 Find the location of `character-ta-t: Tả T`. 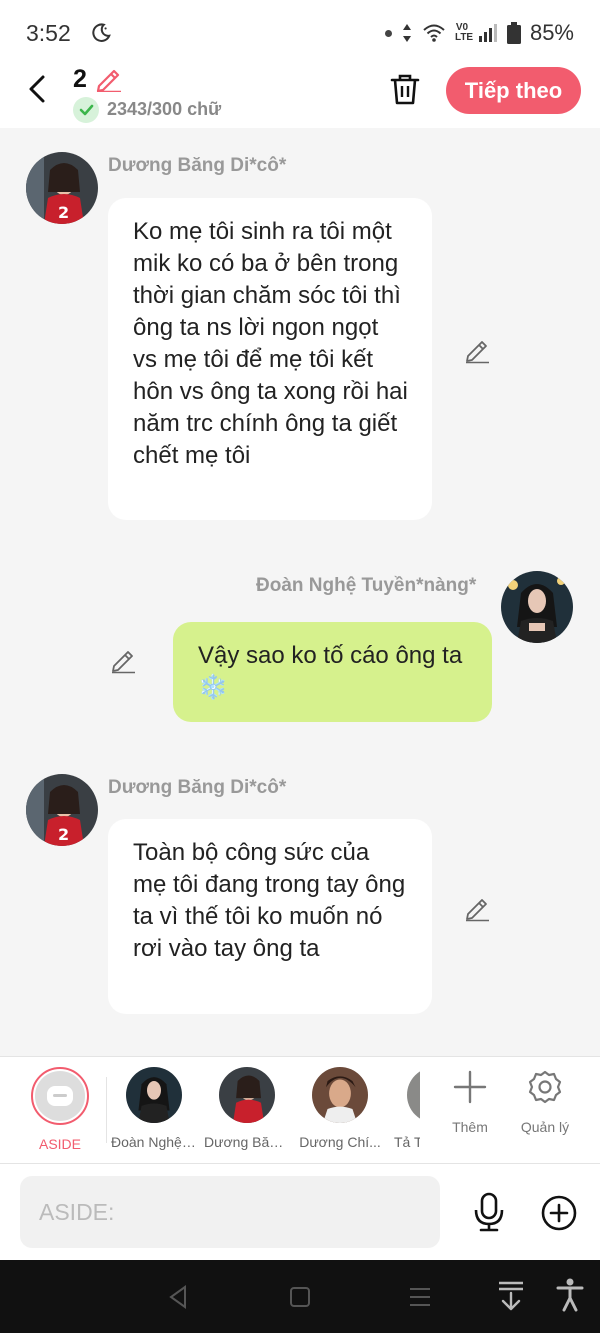

character-ta-t: Tả T is located at coordinates (405, 1108).